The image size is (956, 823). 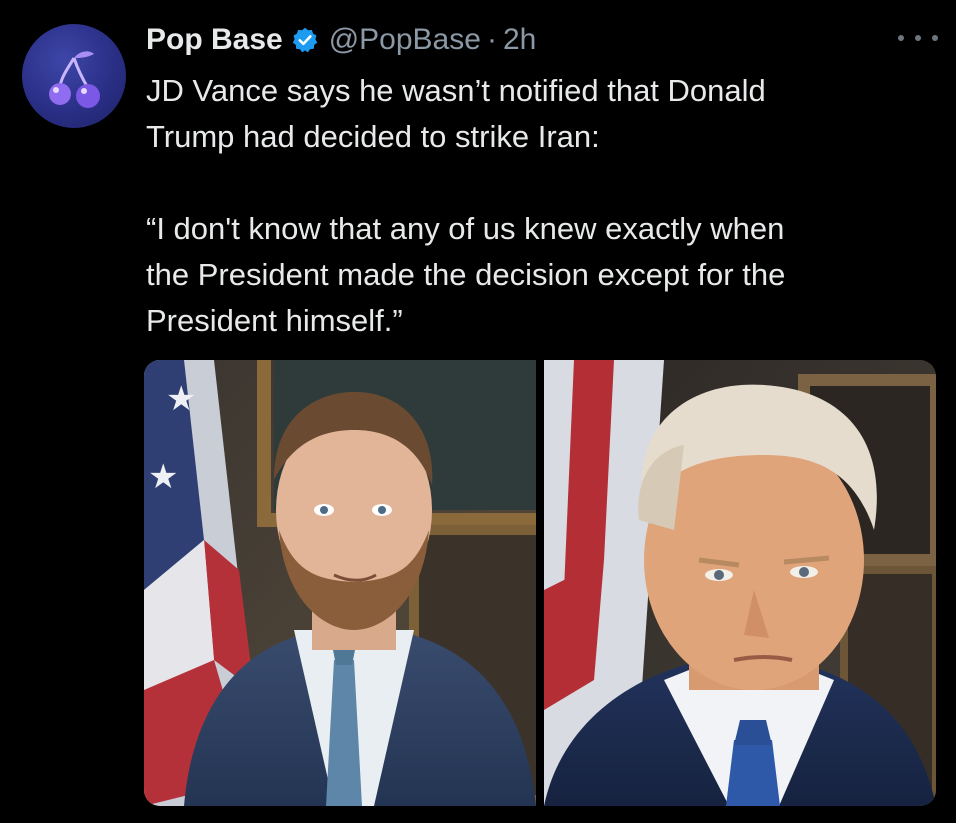 I want to click on more-options-icon, so click(x=918, y=38).